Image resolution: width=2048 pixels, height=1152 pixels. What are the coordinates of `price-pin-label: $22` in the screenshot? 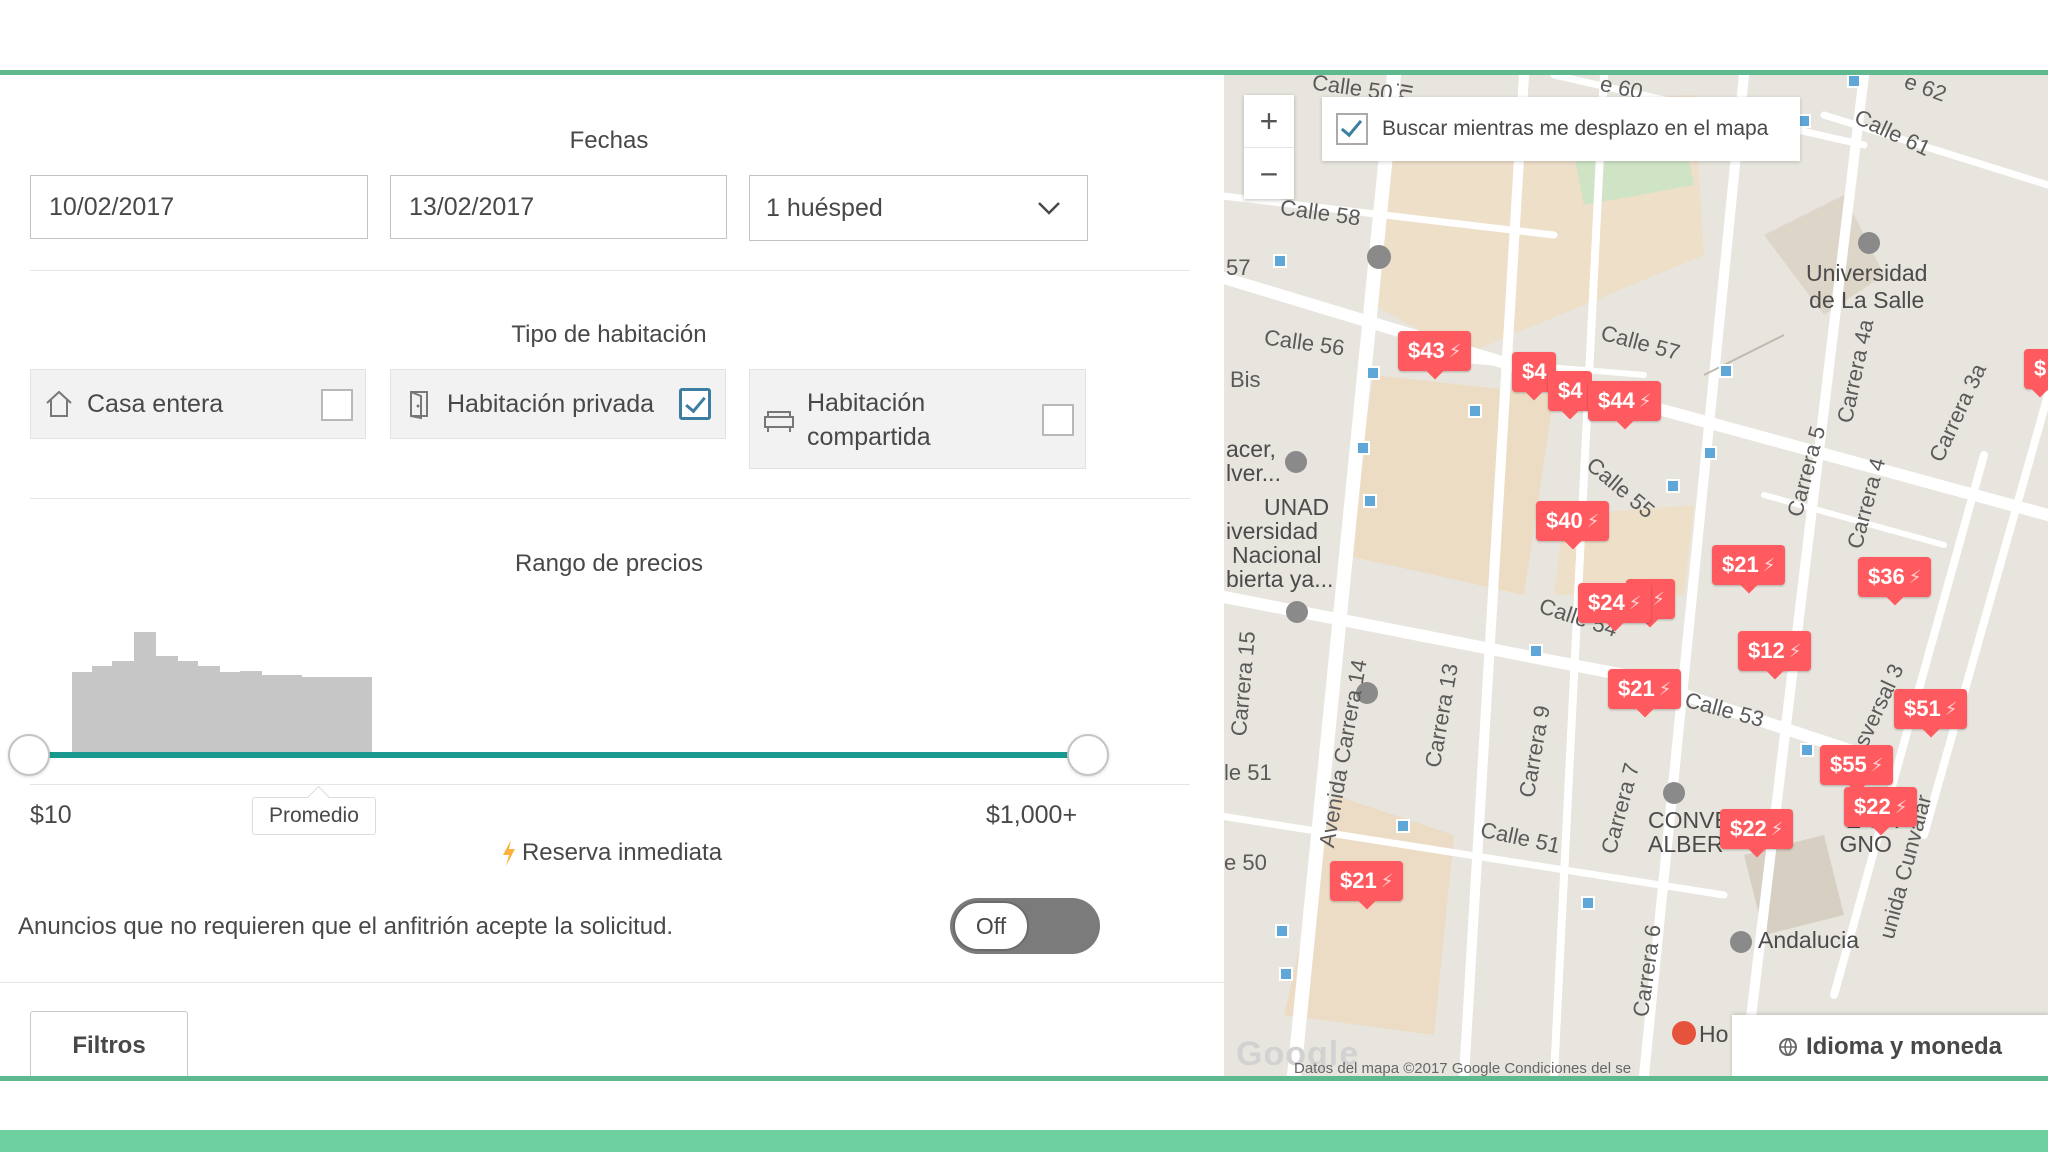 It's located at (1748, 828).